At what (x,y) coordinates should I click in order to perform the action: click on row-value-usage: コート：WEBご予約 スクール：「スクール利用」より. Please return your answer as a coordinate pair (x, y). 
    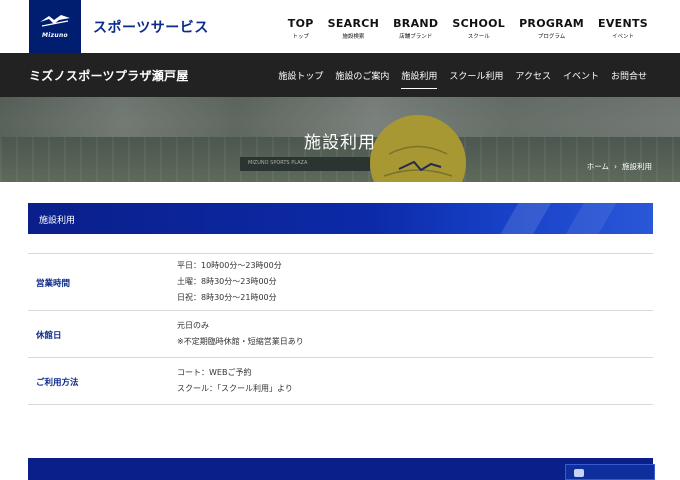
    Looking at the image, I should click on (235, 381).